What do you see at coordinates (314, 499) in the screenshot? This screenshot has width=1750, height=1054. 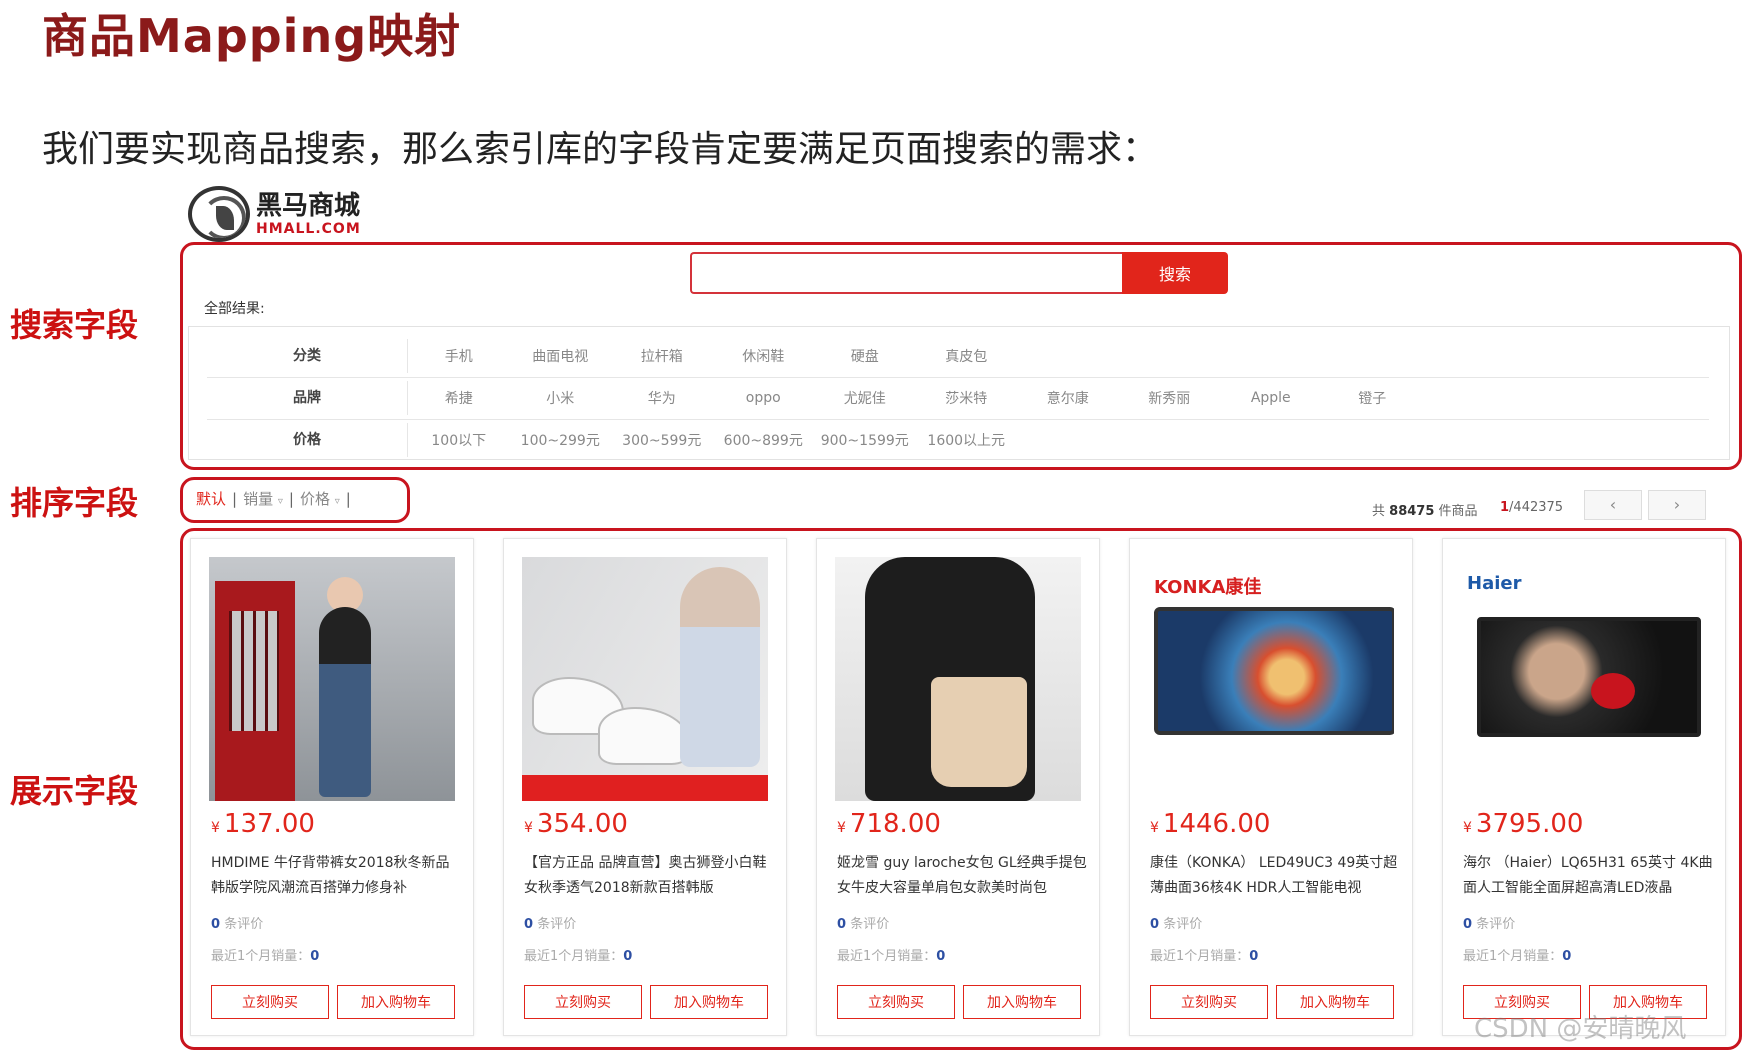 I see `sort-price-label: 价格` at bounding box center [314, 499].